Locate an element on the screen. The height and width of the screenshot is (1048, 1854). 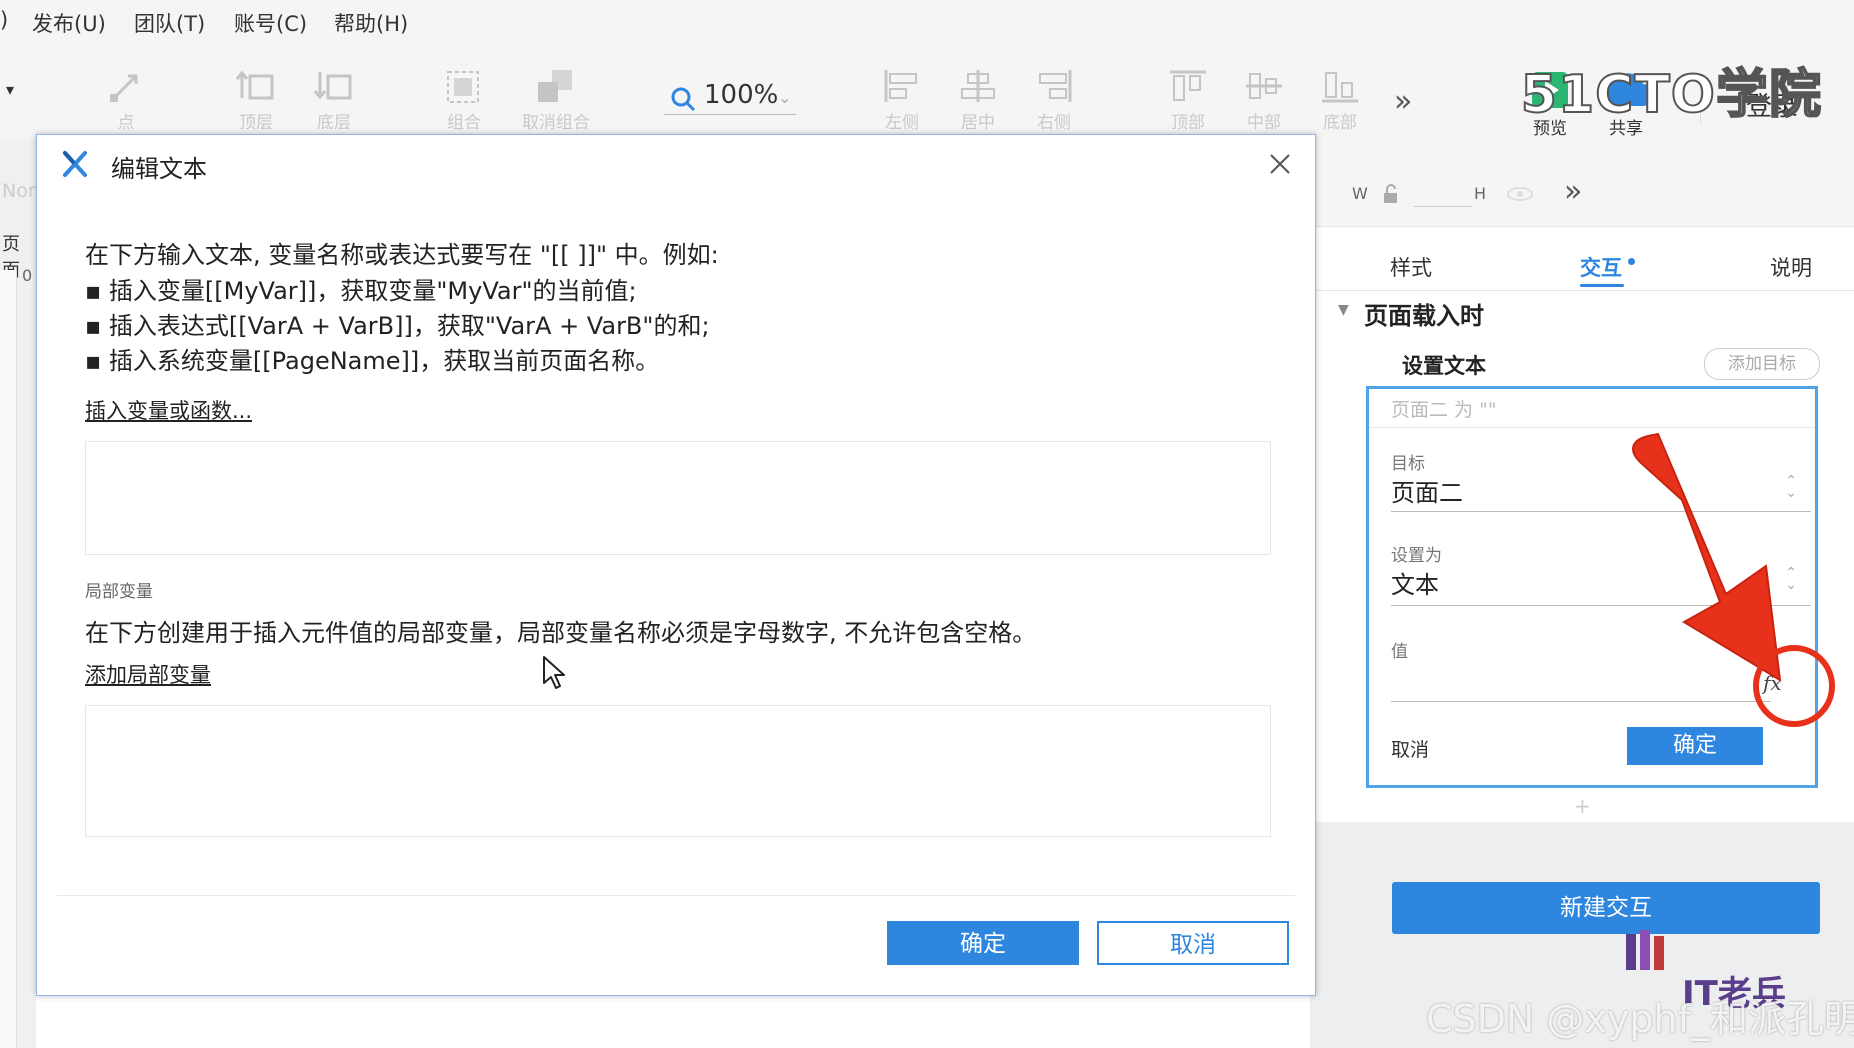
vertical-ruler is located at coordinates (8, 659).